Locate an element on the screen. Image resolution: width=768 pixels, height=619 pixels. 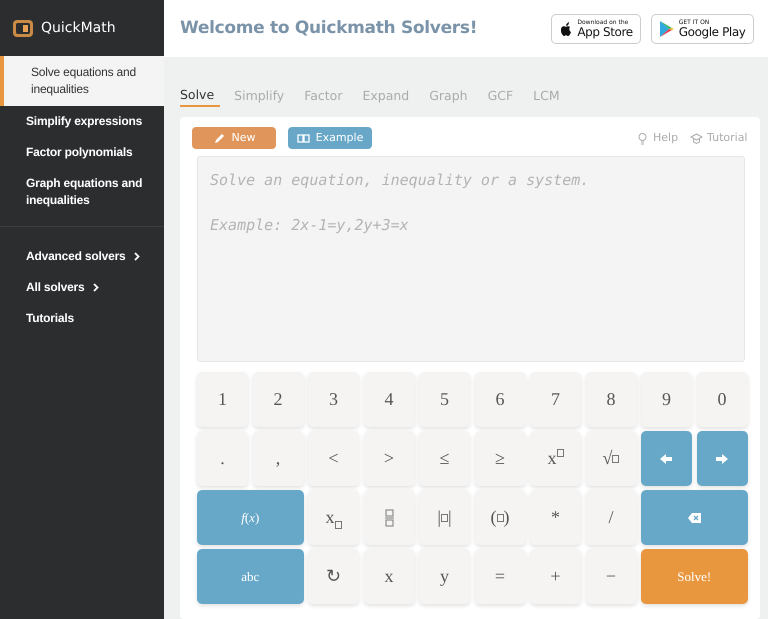
sidebar-item: Graph equations and inequalities is located at coordinates (82, 192).